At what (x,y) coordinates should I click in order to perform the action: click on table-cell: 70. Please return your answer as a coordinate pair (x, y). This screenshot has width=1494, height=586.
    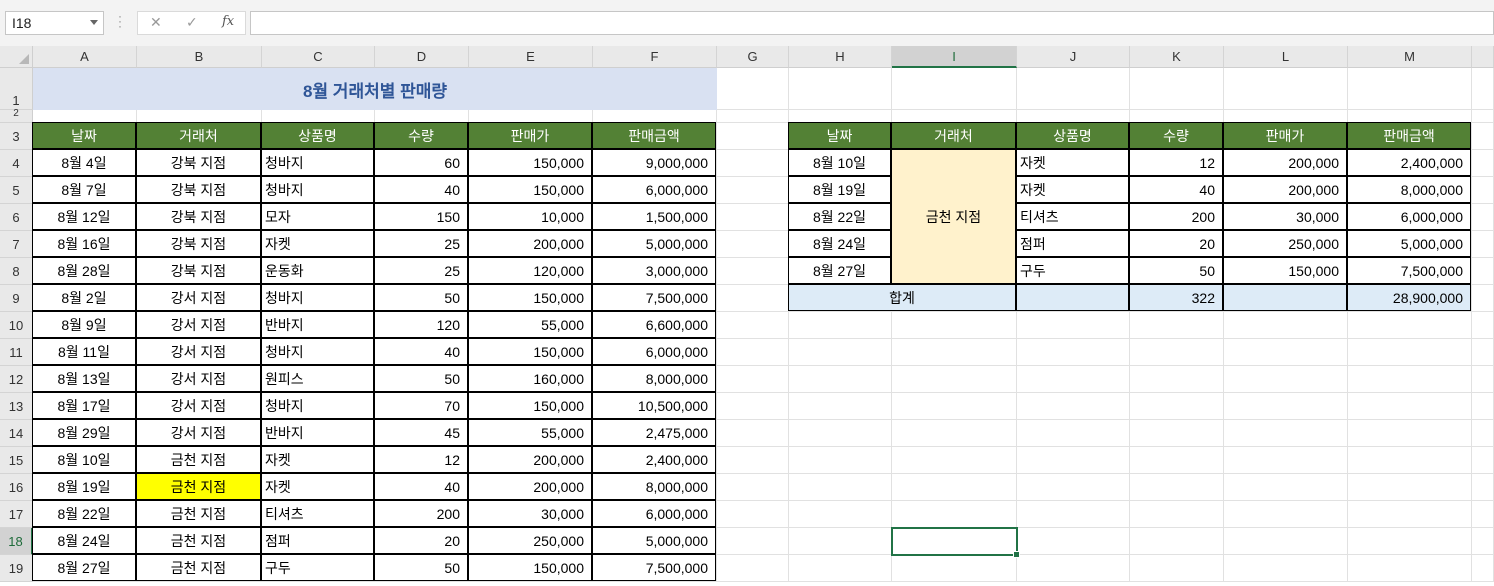
    Looking at the image, I should click on (421, 405).